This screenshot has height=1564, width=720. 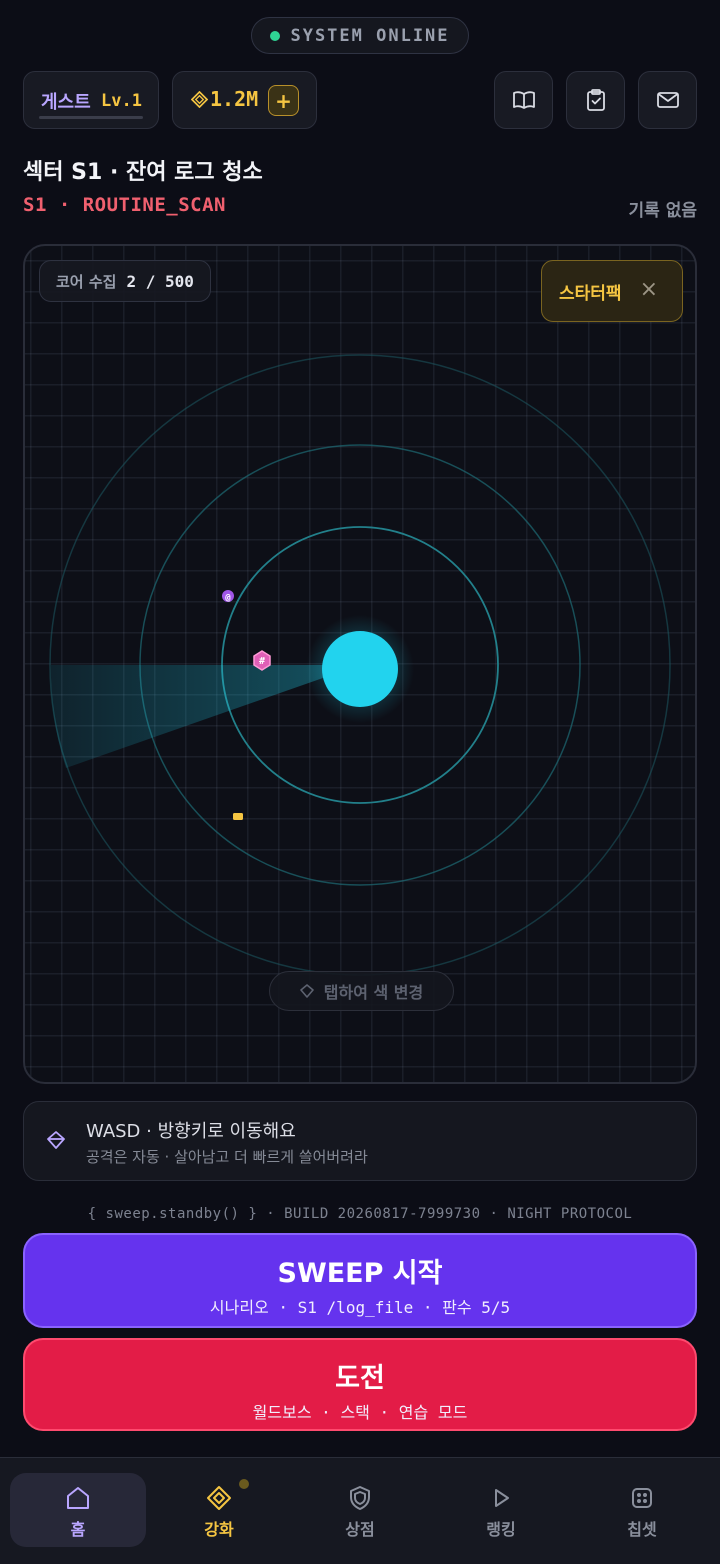 I want to click on mail-button, so click(x=667, y=100).